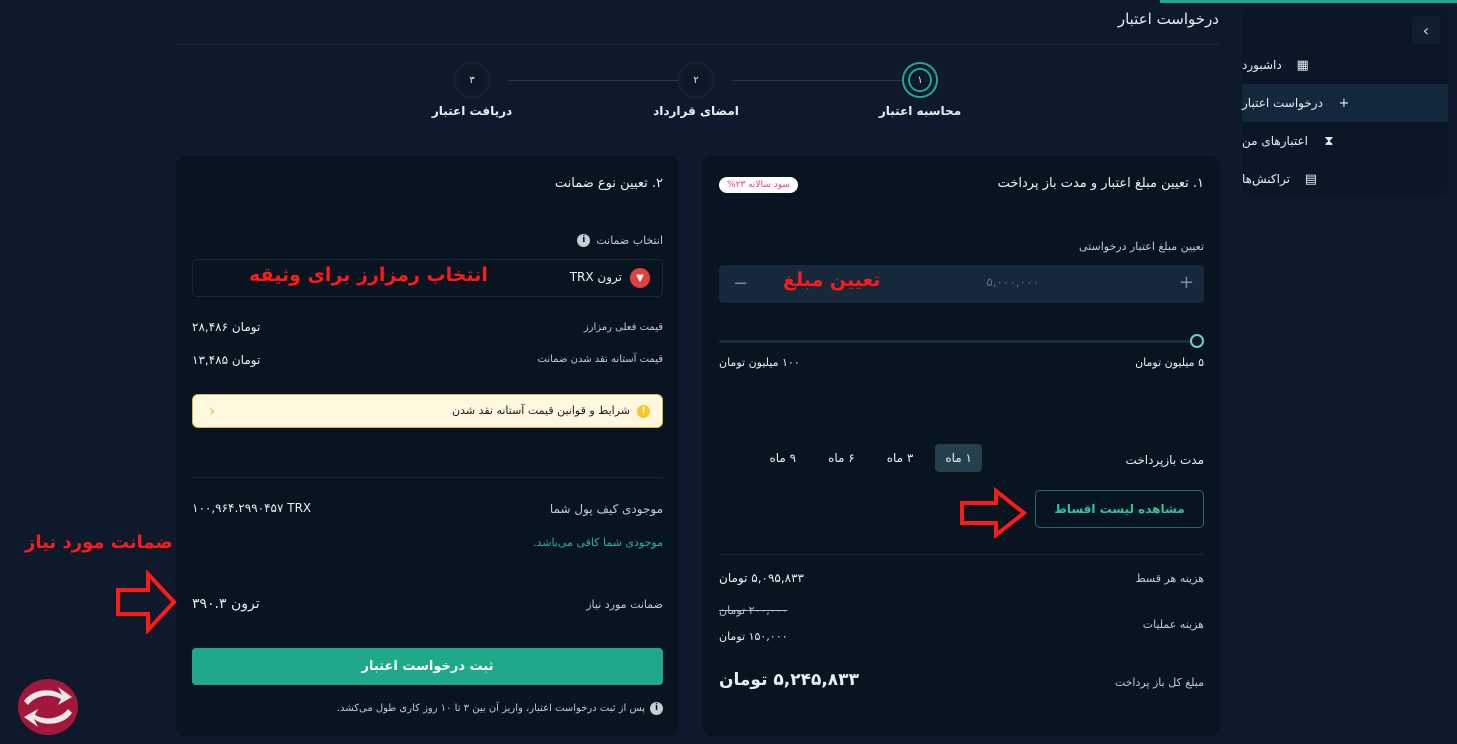 This screenshot has height=744, width=1457. I want to click on grid-icon: ▦, so click(1302, 65).